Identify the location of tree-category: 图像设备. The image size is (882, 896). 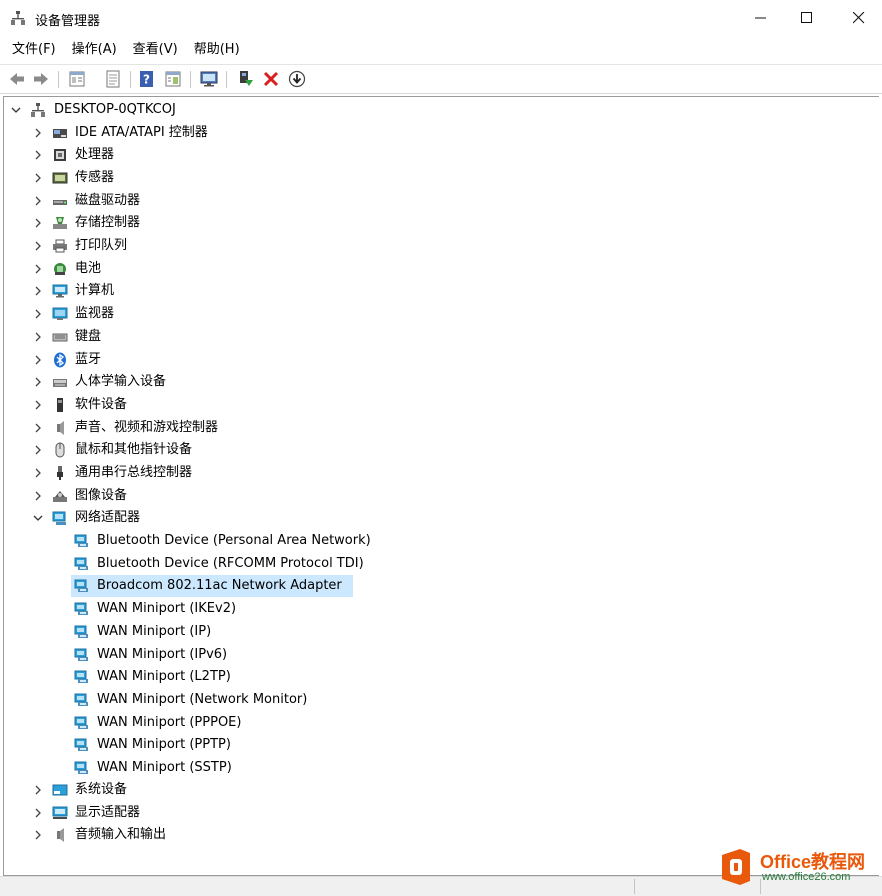
(441, 496).